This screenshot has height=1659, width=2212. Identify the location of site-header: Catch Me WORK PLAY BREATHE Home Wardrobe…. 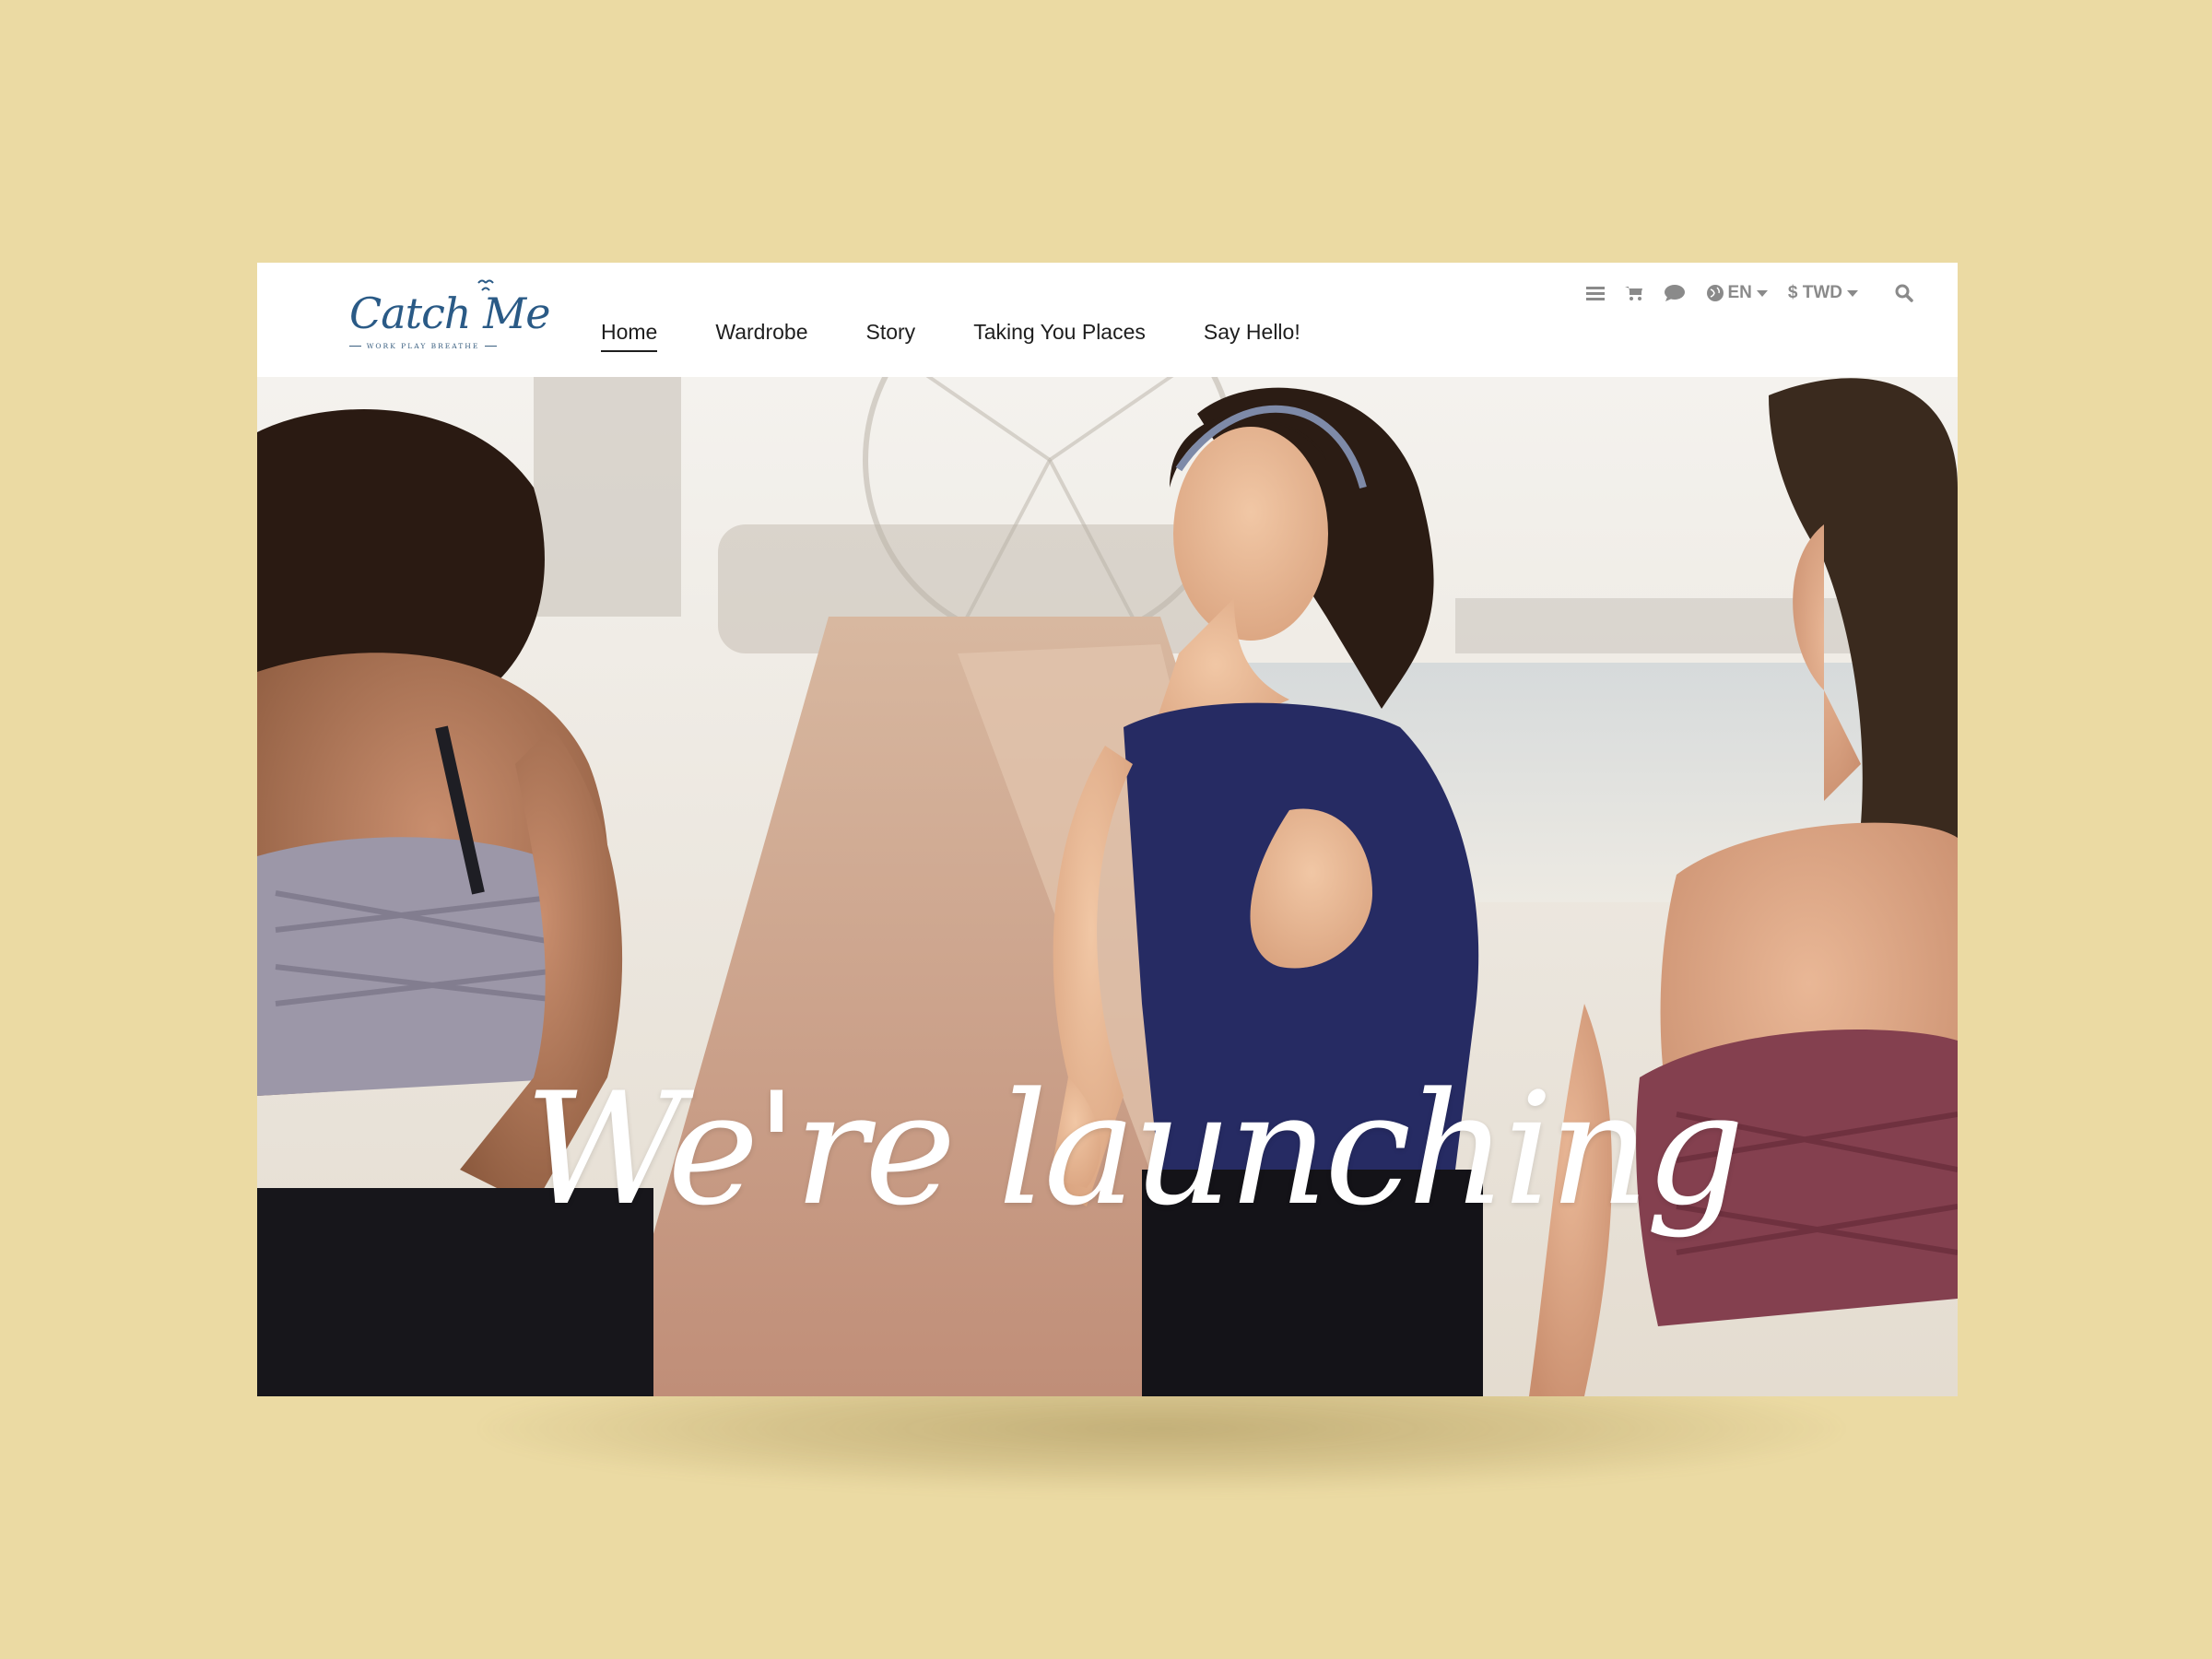
(1107, 320).